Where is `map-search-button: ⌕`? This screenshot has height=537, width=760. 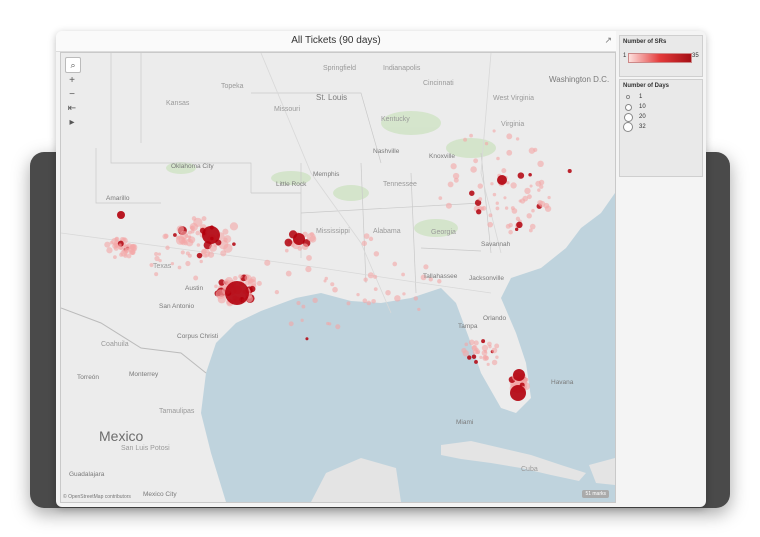 map-search-button: ⌕ is located at coordinates (73, 65).